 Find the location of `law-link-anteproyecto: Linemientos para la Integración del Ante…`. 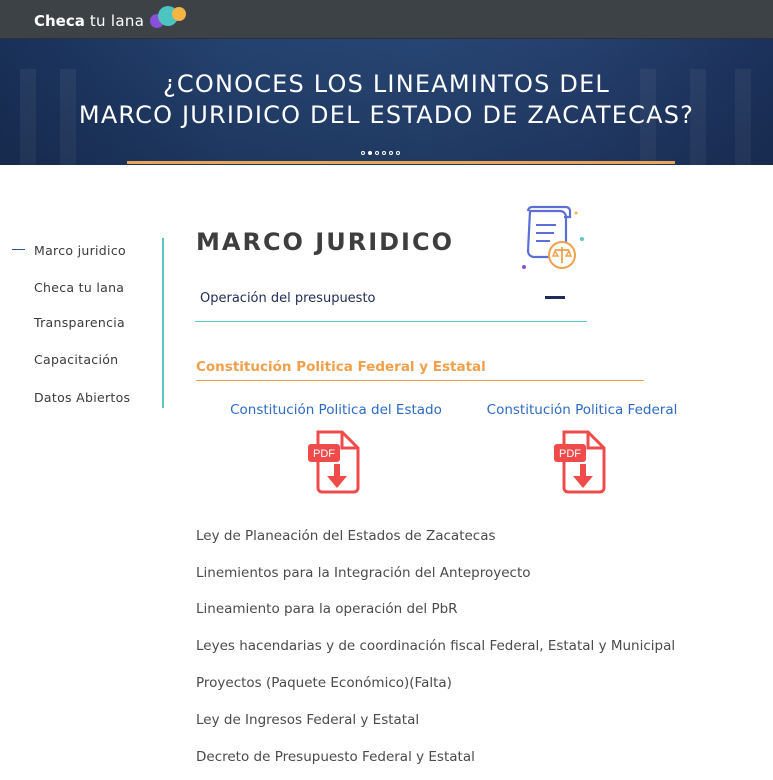

law-link-anteproyecto: Linemientos para la Integración del Ante… is located at coordinates (363, 573).